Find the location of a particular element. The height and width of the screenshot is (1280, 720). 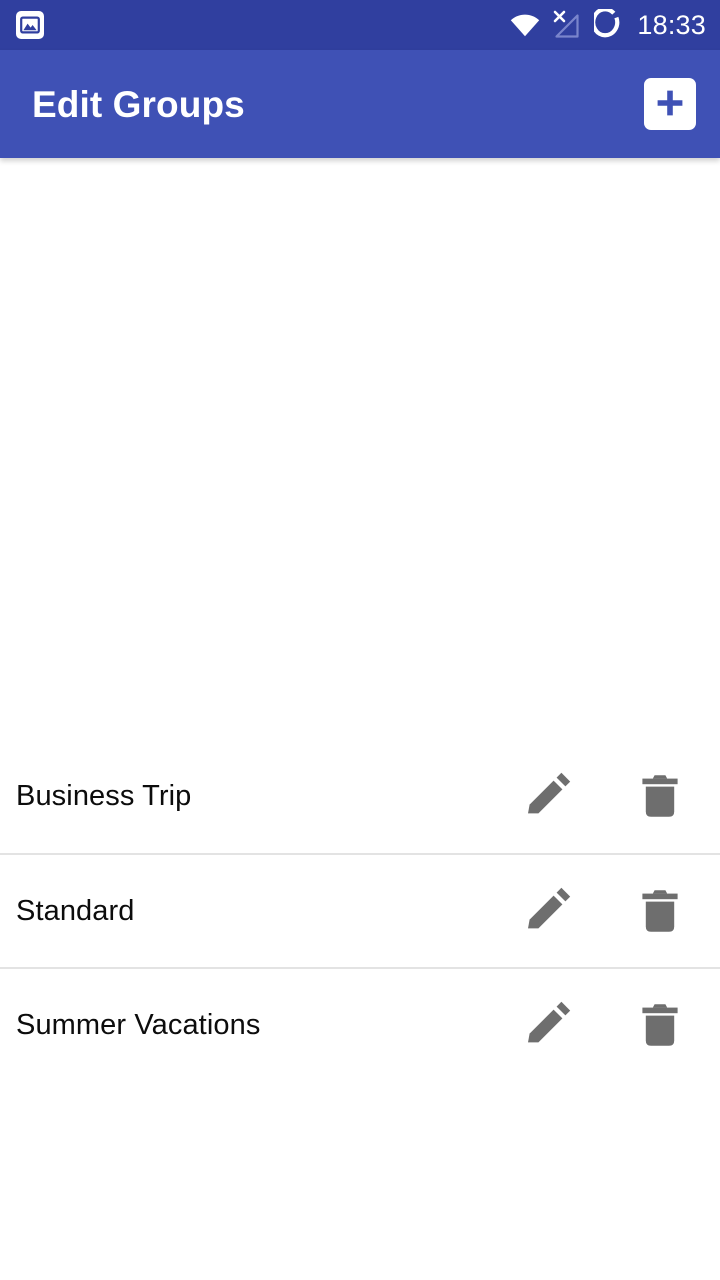

photo-notification-icon is located at coordinates (30, 25).